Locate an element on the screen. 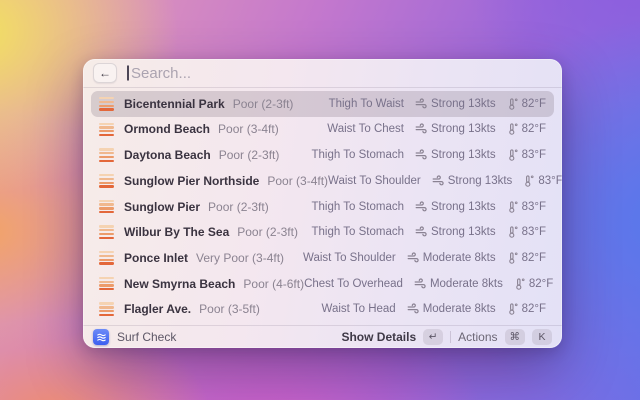 This screenshot has height=400, width=640. app-name-label: Surf Check is located at coordinates (147, 337).